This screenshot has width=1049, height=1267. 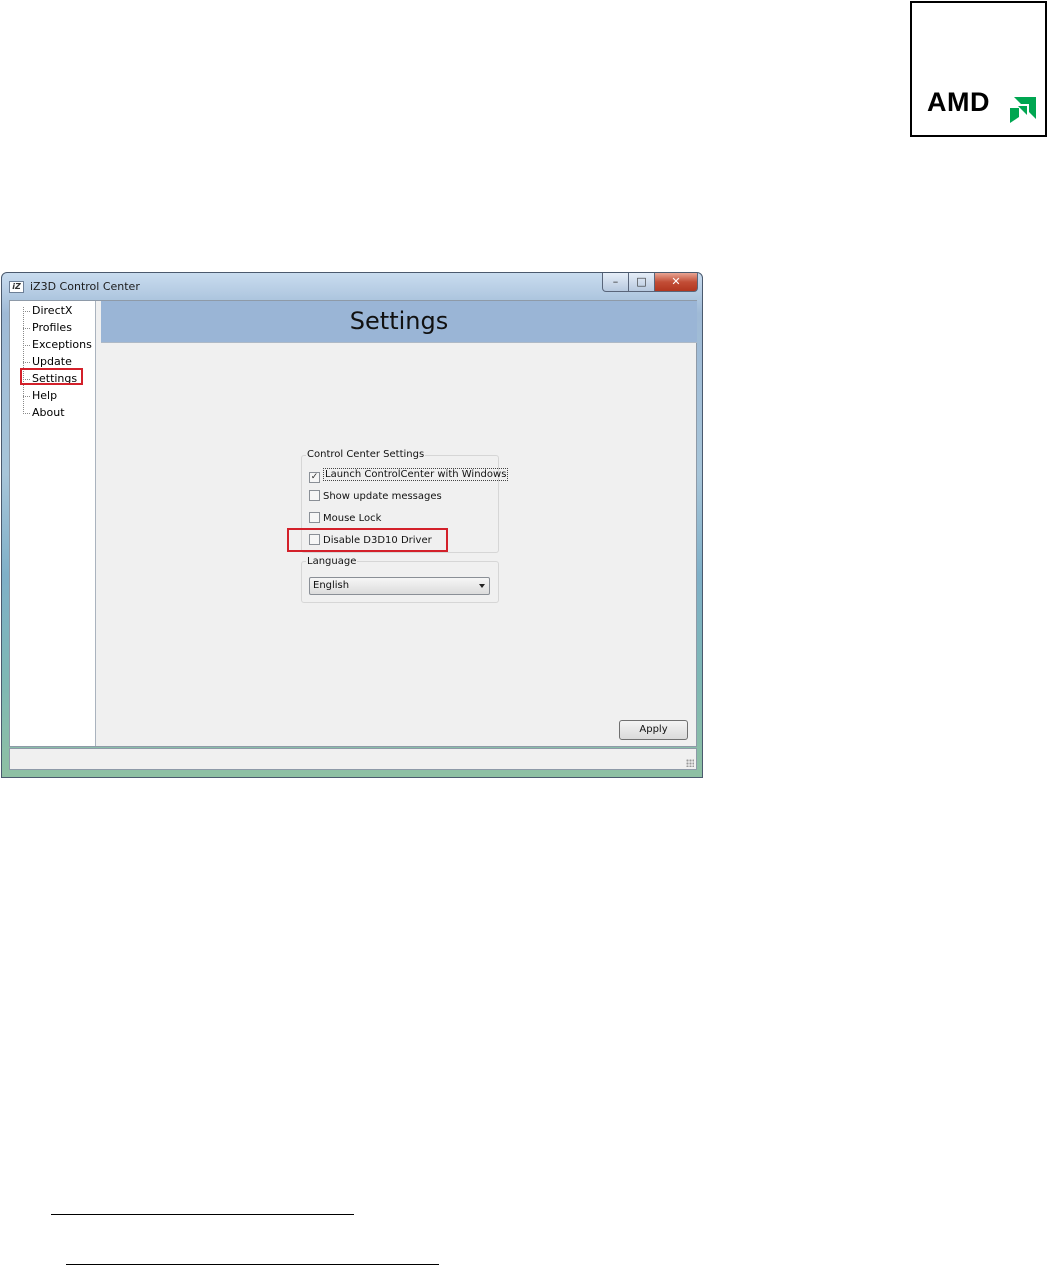 What do you see at coordinates (16, 287) in the screenshot?
I see `app-icon: iZ` at bounding box center [16, 287].